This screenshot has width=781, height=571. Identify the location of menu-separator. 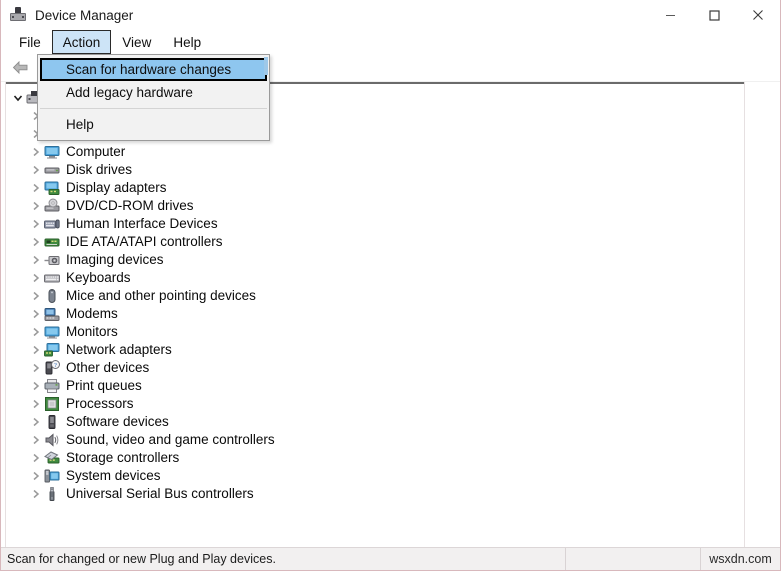
(153, 108).